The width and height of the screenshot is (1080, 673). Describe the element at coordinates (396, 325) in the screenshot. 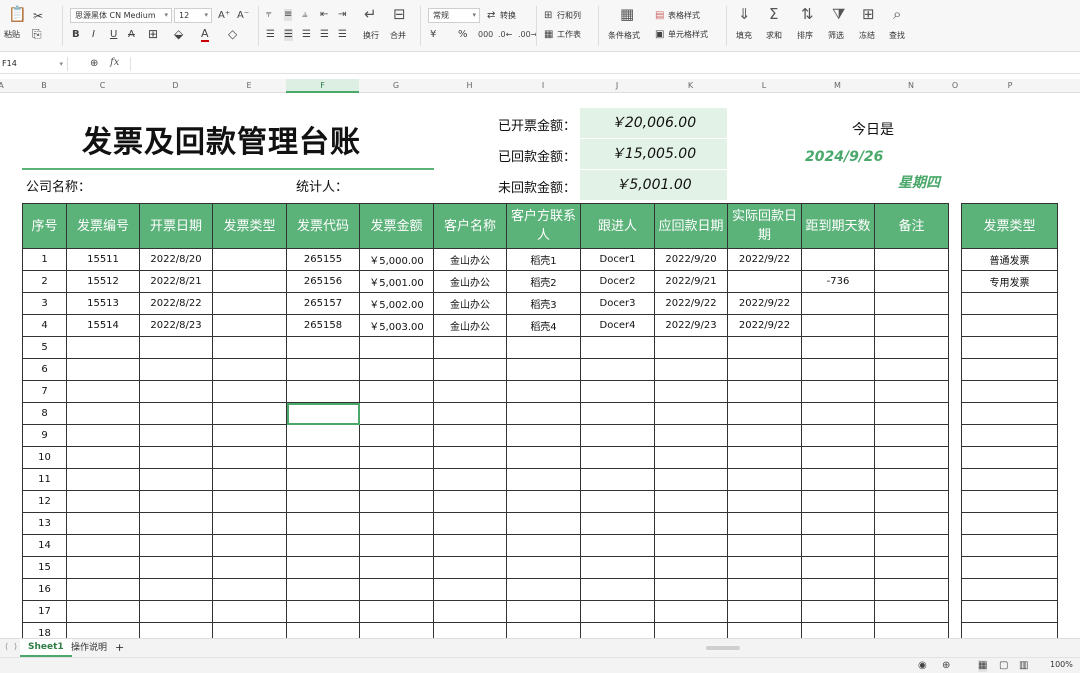

I see `table-cell: ￥5,003.00` at that location.